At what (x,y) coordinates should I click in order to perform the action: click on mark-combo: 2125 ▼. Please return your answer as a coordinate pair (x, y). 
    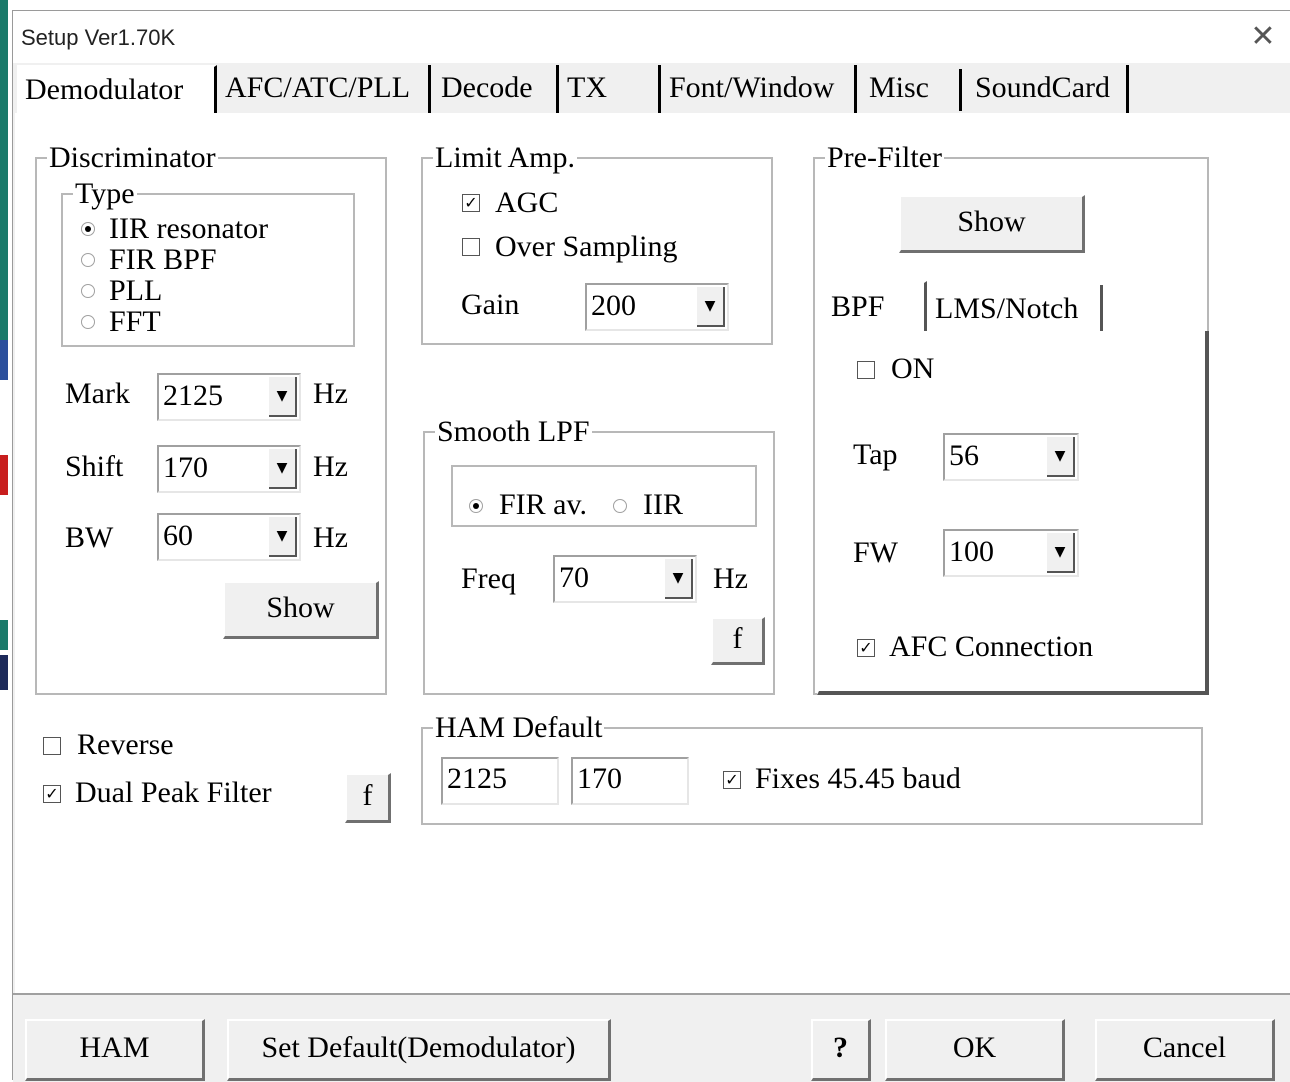
    Looking at the image, I should click on (229, 397).